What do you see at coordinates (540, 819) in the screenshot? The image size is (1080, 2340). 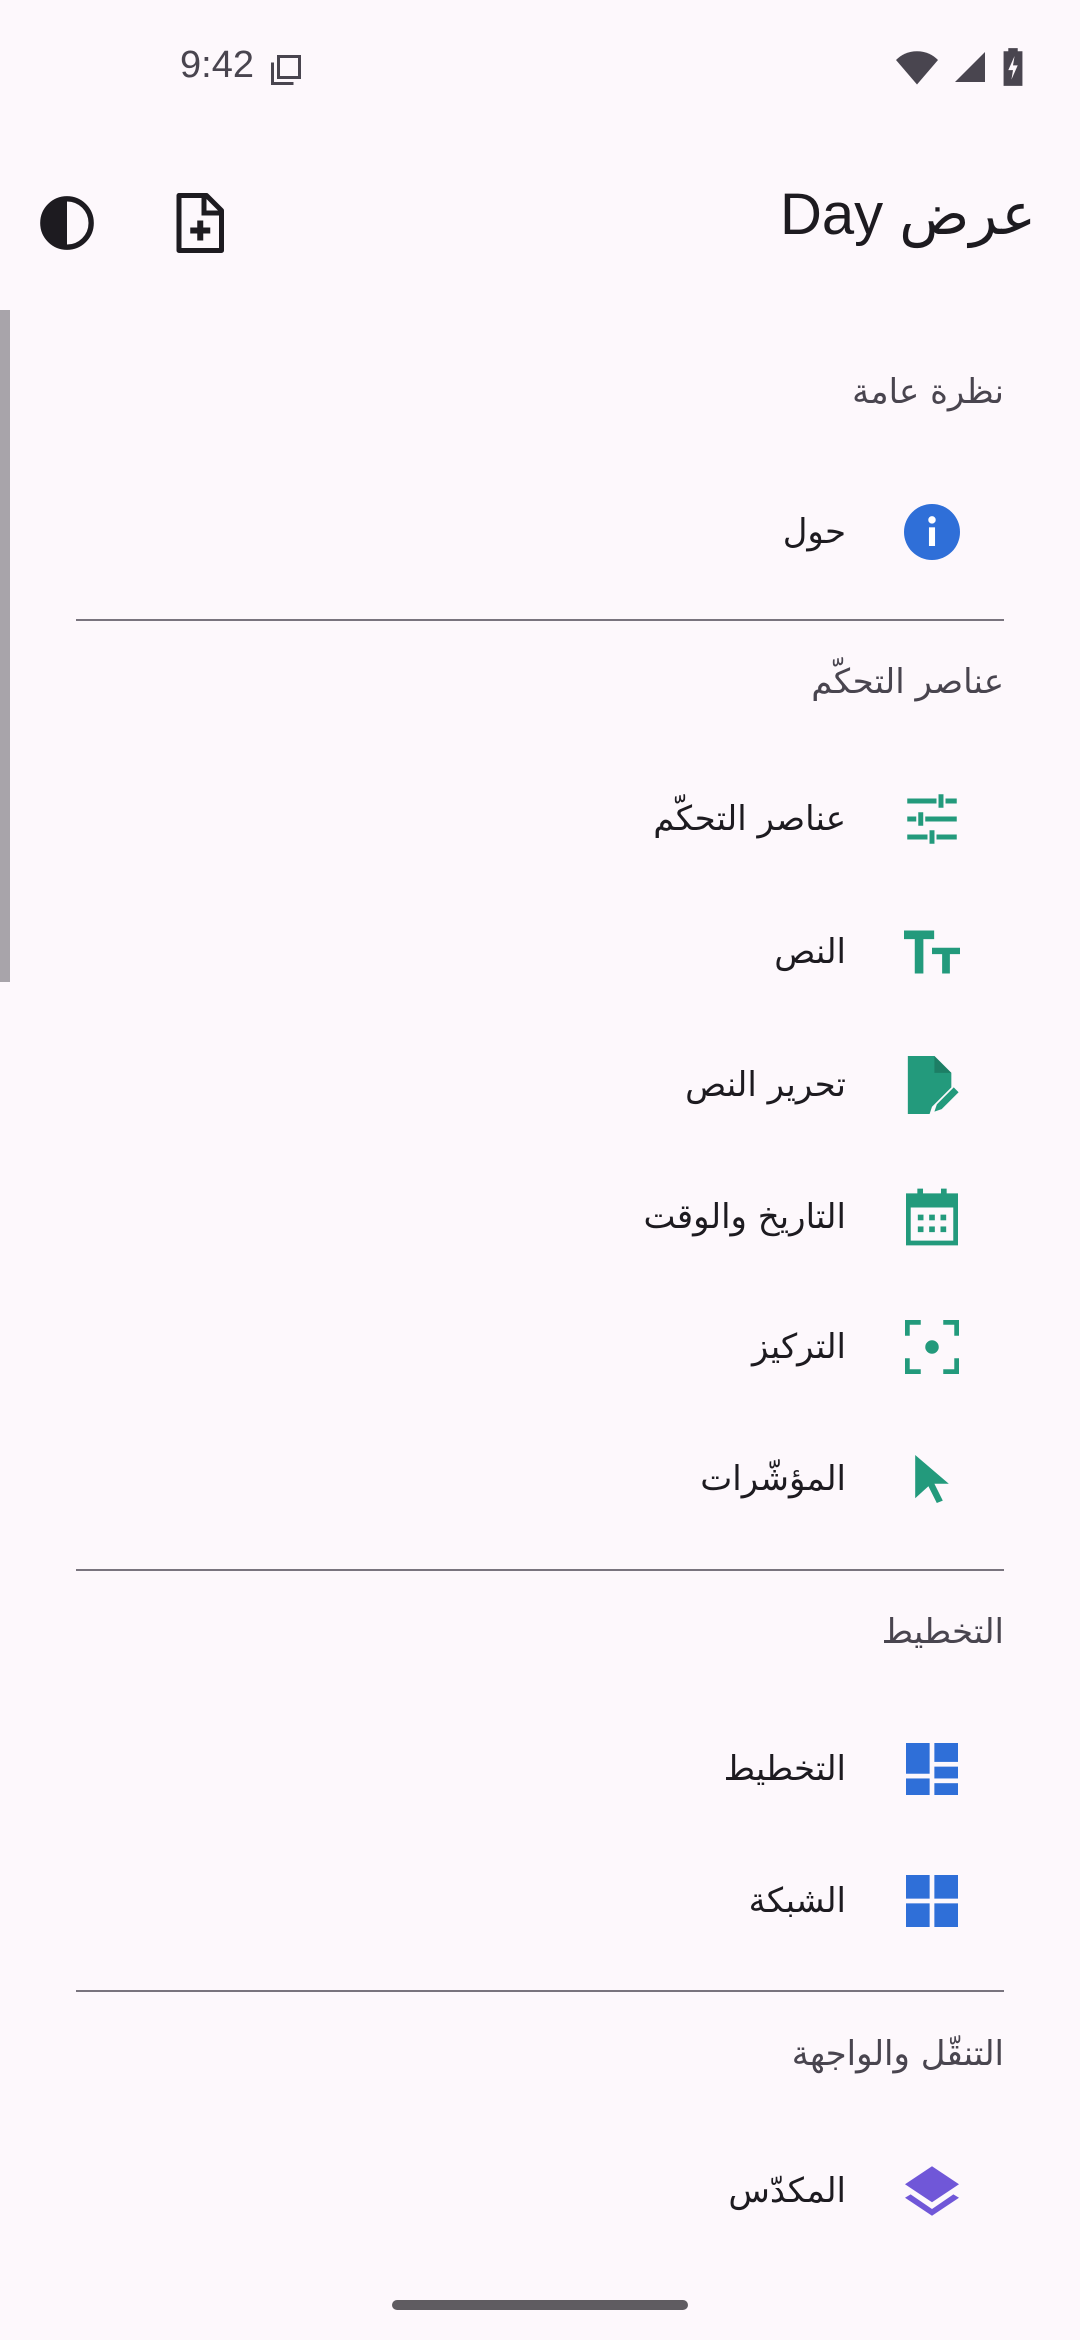 I see `list-item-controls: عناصر التحكّم` at bounding box center [540, 819].